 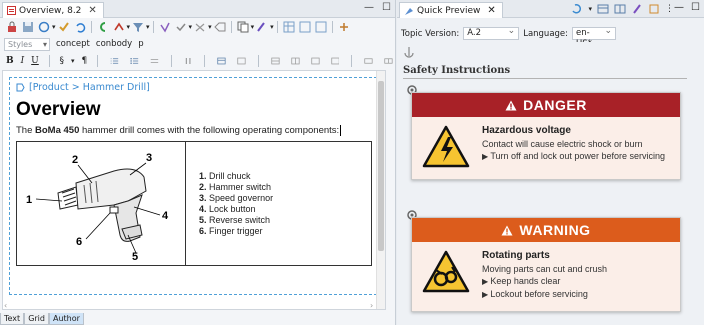 I want to click on part-number: 3., so click(x=203, y=197).